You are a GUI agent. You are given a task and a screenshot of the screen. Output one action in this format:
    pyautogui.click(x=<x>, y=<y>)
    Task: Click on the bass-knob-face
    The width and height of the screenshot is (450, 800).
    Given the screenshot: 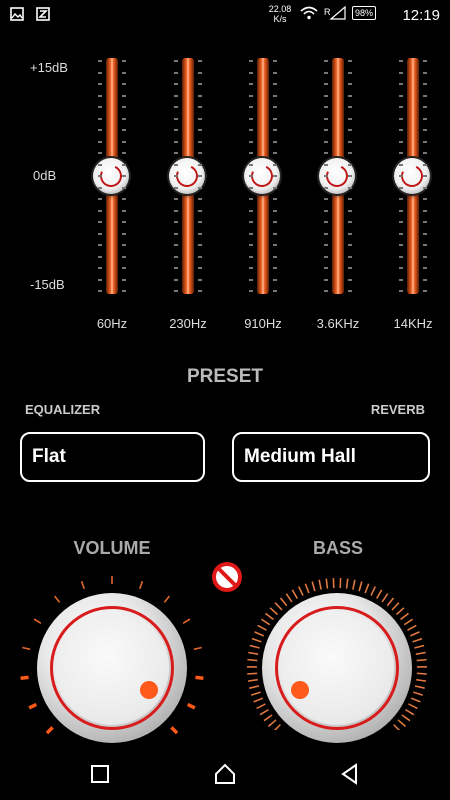 What is the action you would take?
    pyautogui.click(x=337, y=668)
    